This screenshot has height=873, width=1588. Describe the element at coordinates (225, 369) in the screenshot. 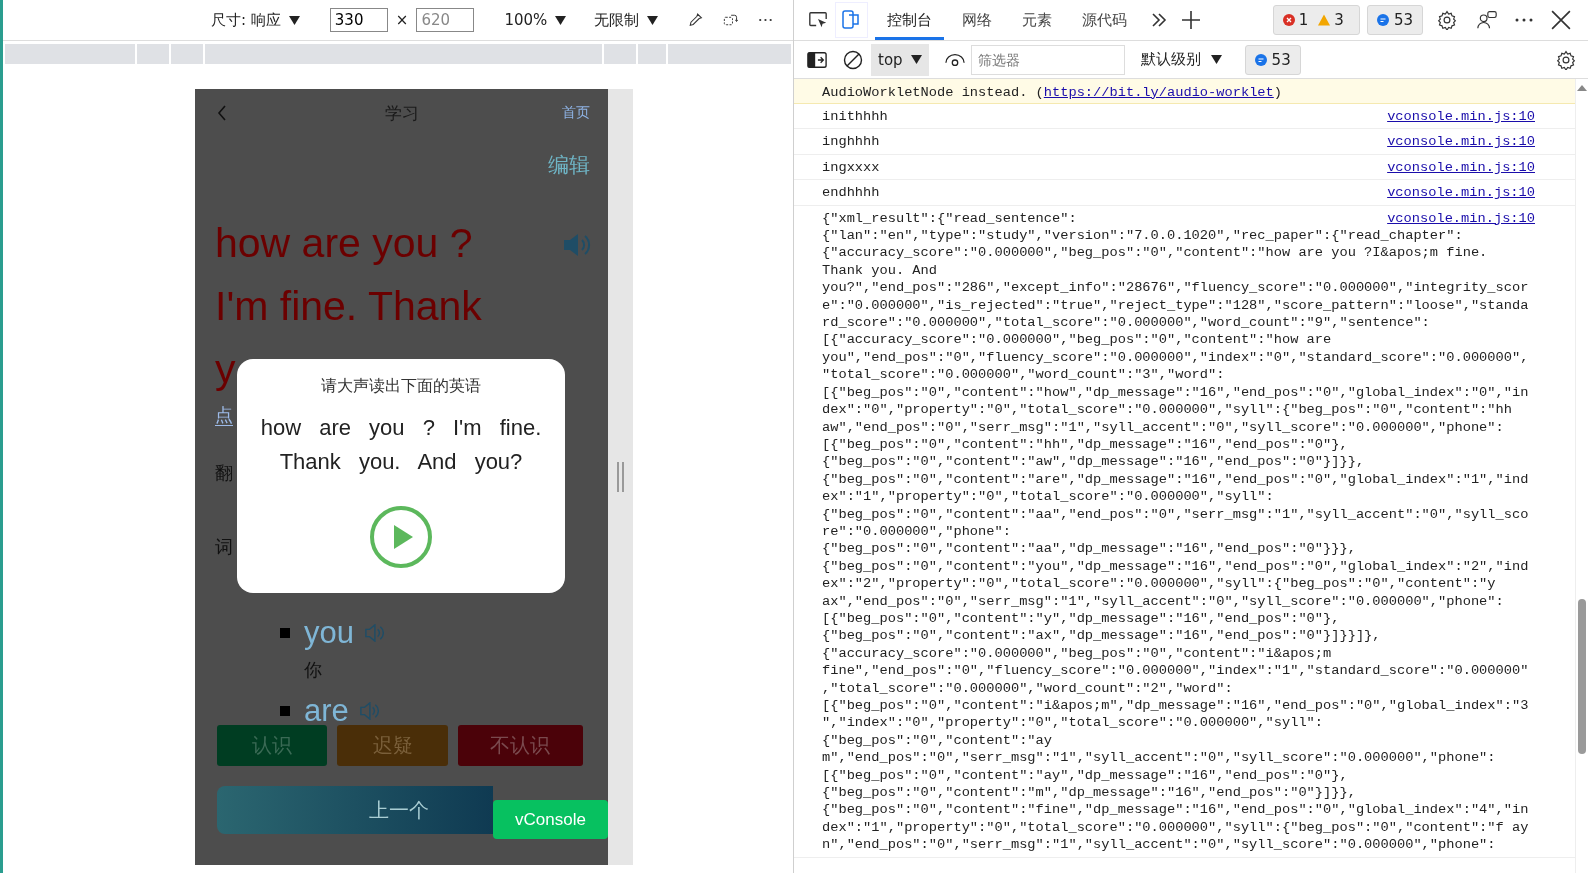

I see `sentence-text: y` at that location.